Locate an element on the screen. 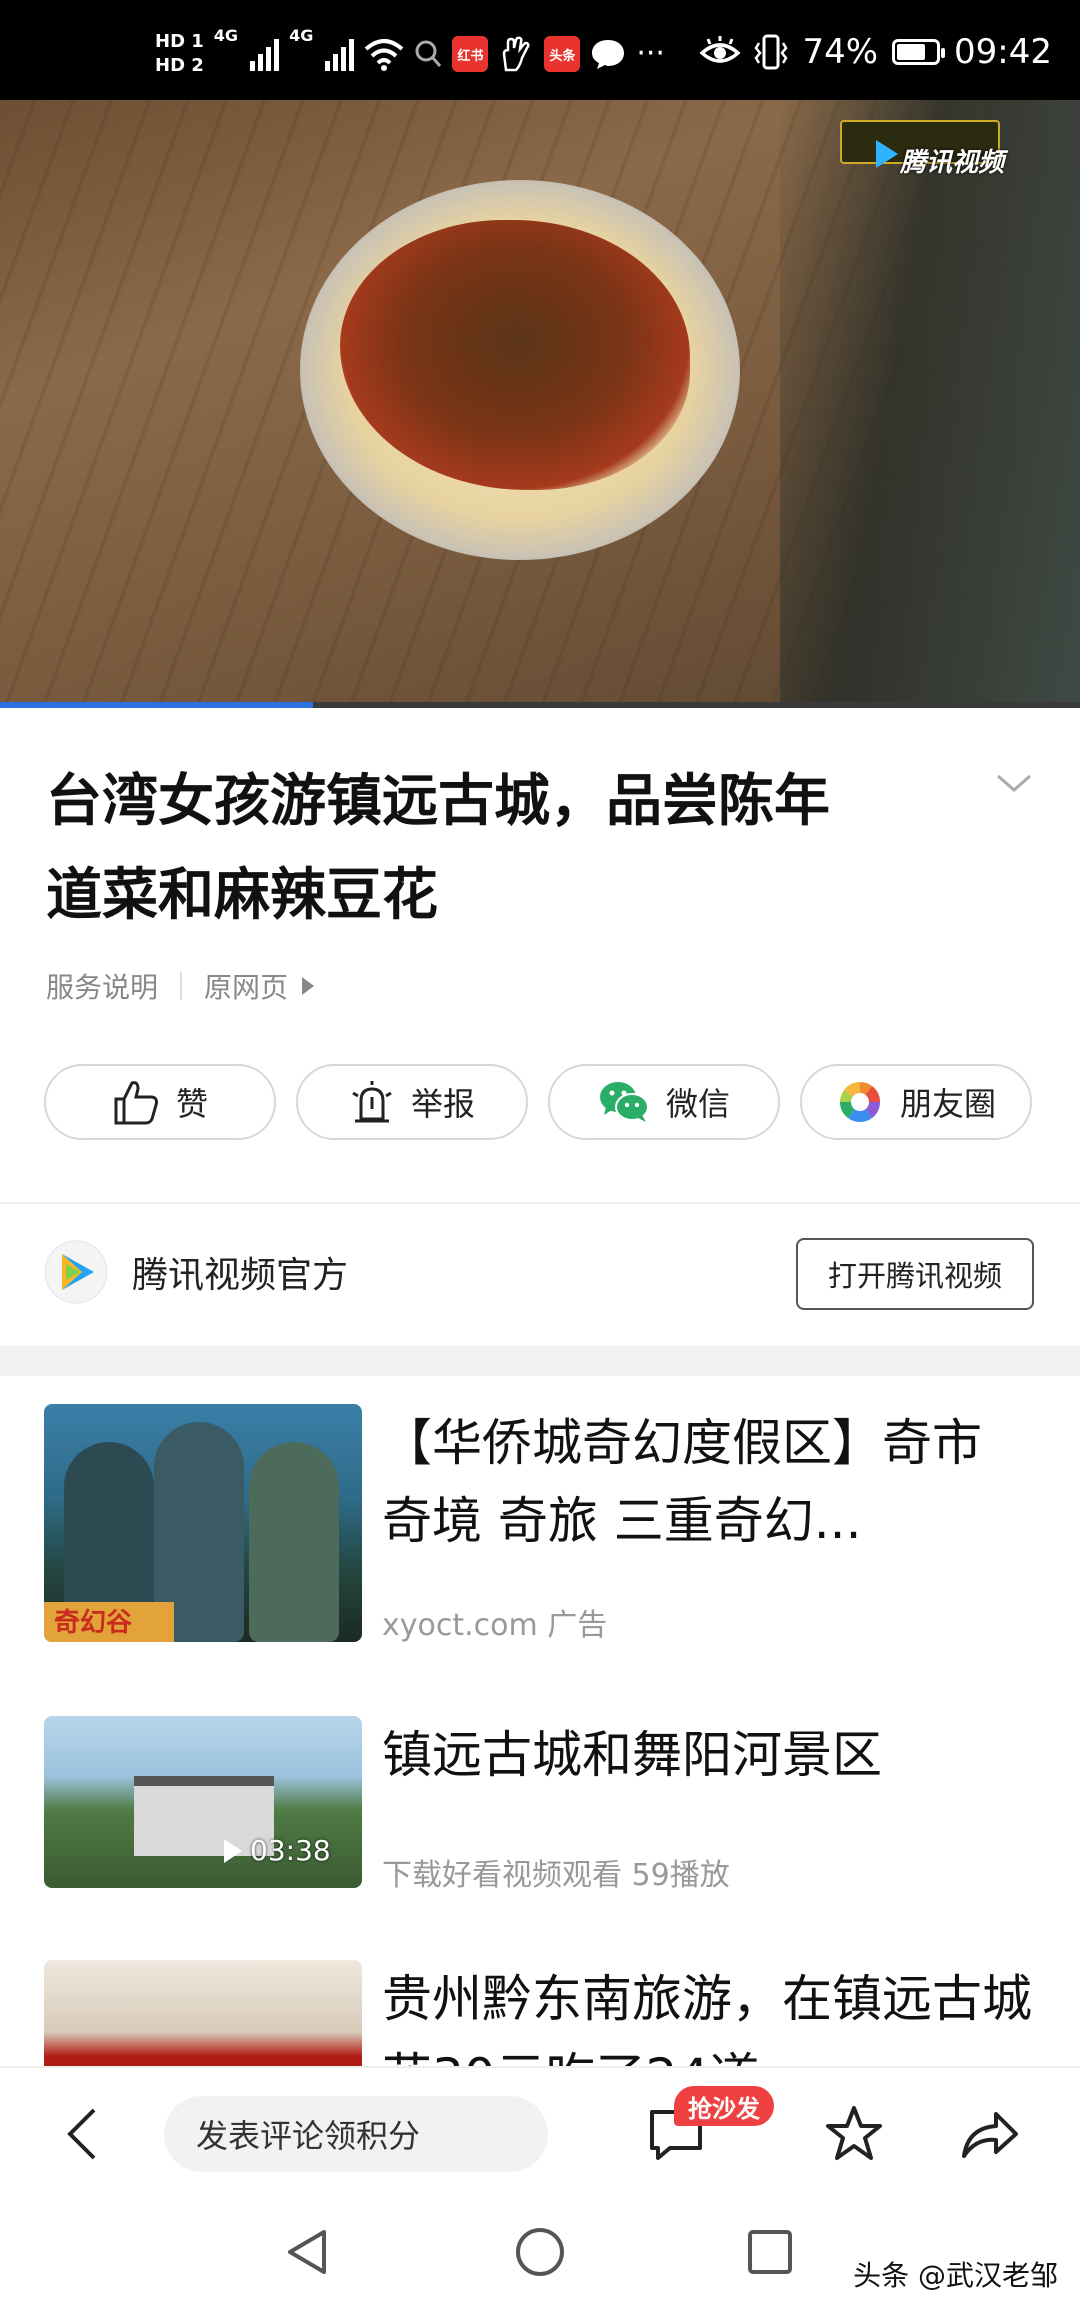 The image size is (1080, 2310). video-progress-played is located at coordinates (157, 705).